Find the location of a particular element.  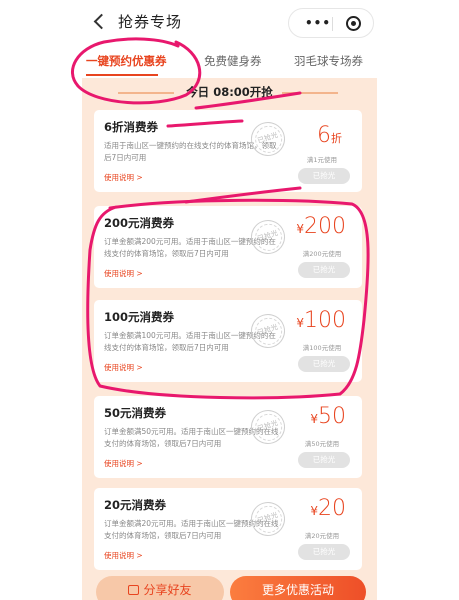

coupon-name: 6折消费券 is located at coordinates (131, 127).